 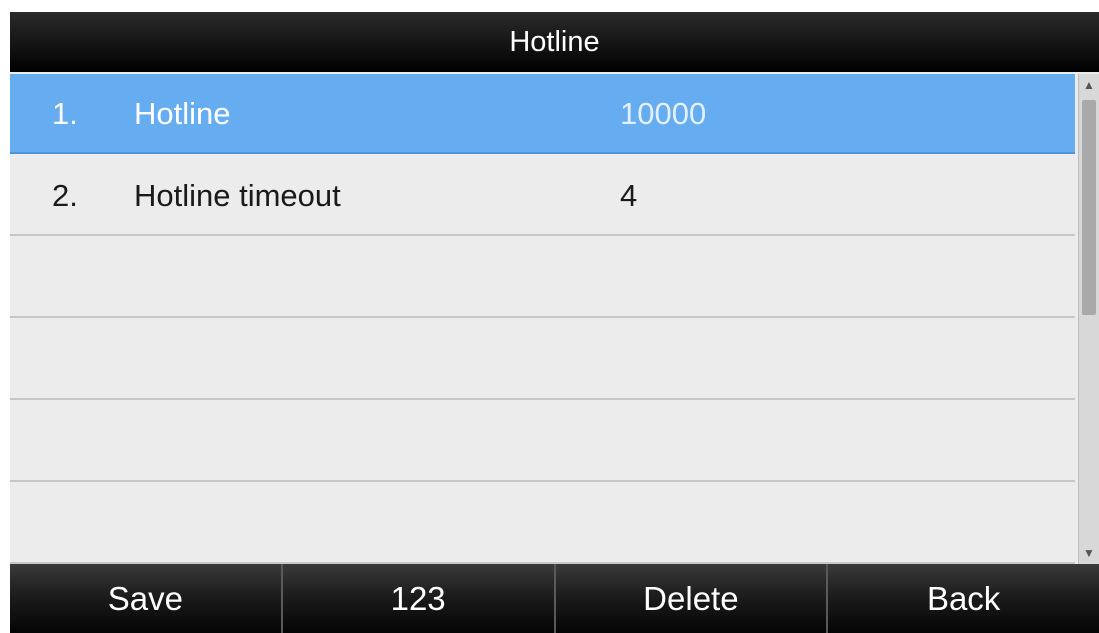 I want to click on hotline-timeout-field: 4, so click(x=628, y=196).